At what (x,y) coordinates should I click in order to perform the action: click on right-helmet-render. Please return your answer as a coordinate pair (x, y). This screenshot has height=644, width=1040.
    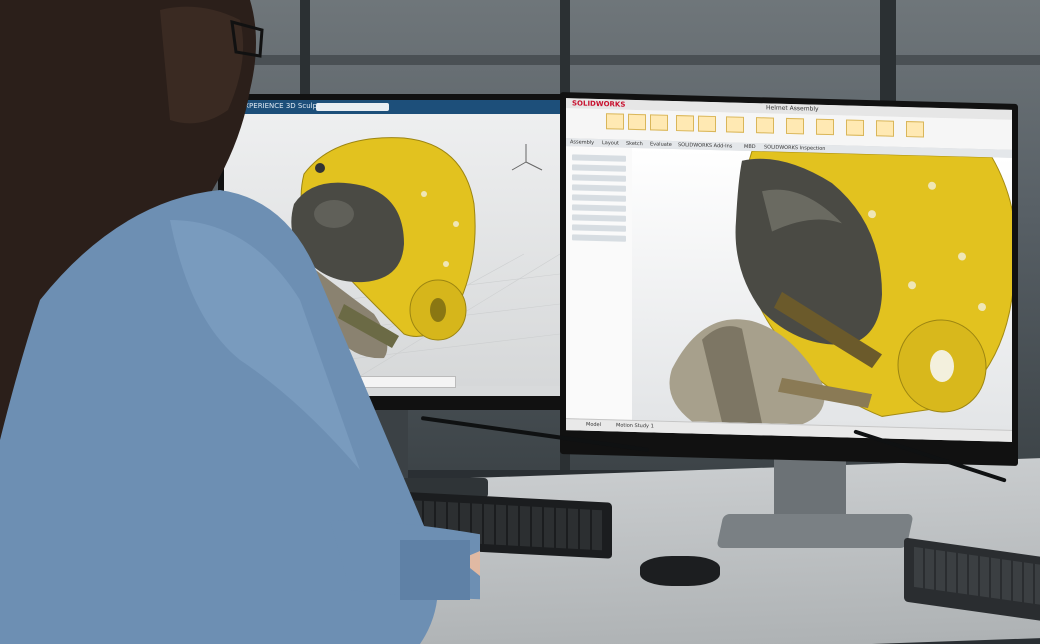
    Looking at the image, I should click on (840, 287).